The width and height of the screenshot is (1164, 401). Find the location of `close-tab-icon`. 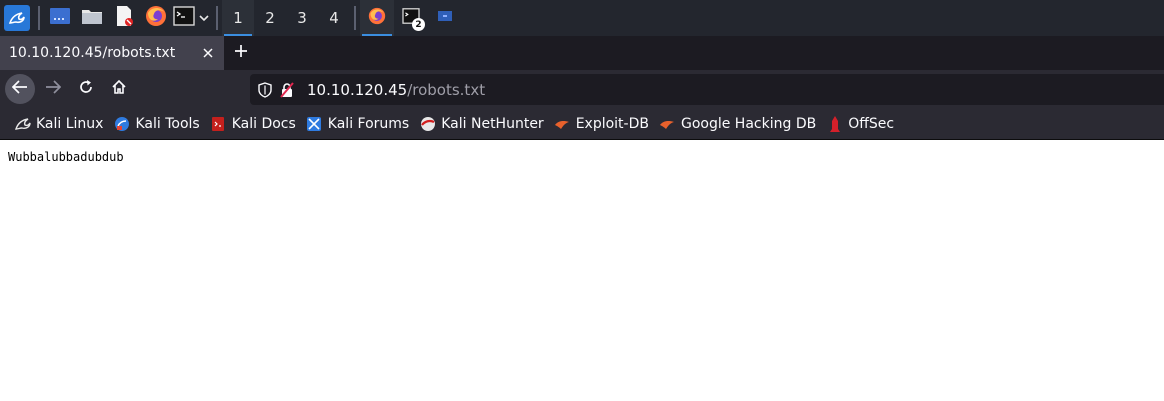

close-tab-icon is located at coordinates (208, 53).